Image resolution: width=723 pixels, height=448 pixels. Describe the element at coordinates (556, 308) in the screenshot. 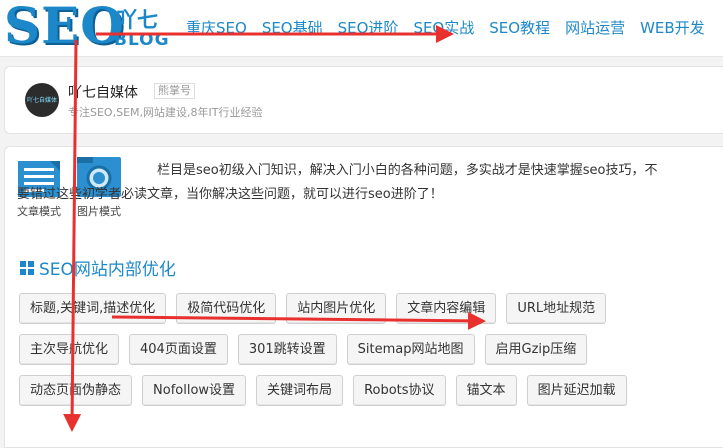

I see `tag-url-standards: URL地址规范` at that location.